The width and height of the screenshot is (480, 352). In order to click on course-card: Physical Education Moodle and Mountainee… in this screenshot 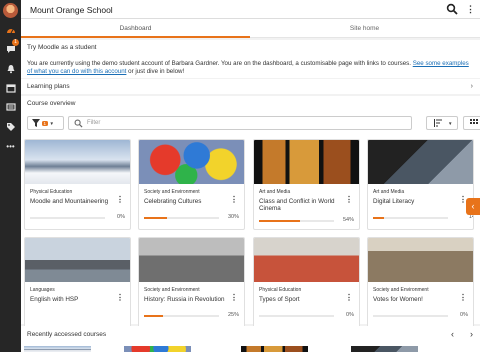, I will do `click(77, 184)`.